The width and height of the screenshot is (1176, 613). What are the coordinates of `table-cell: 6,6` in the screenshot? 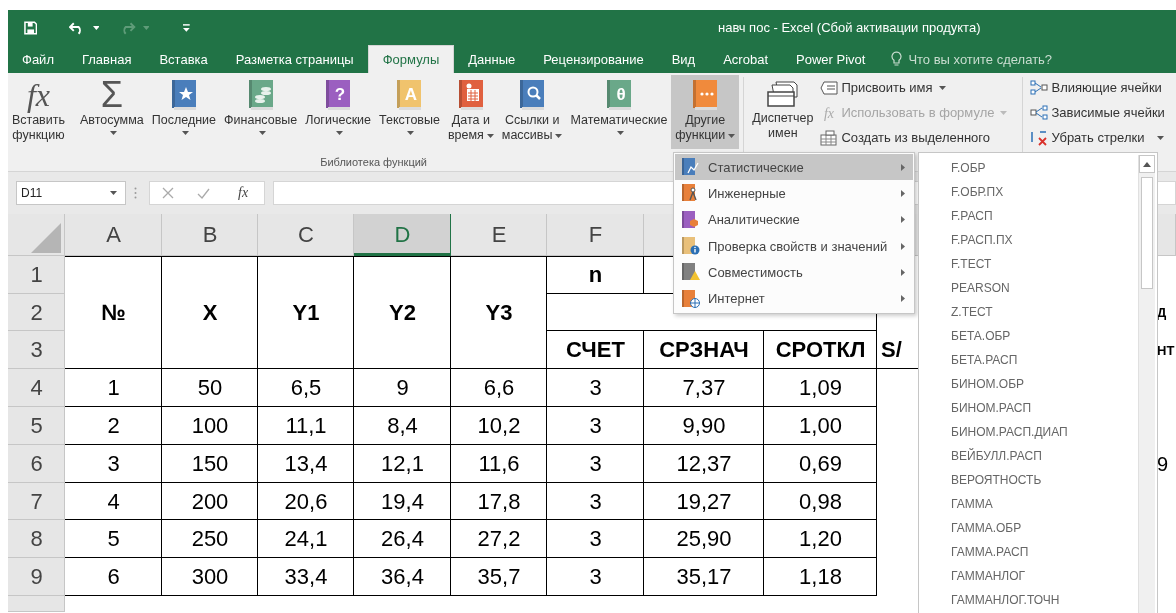 It's located at (499, 388).